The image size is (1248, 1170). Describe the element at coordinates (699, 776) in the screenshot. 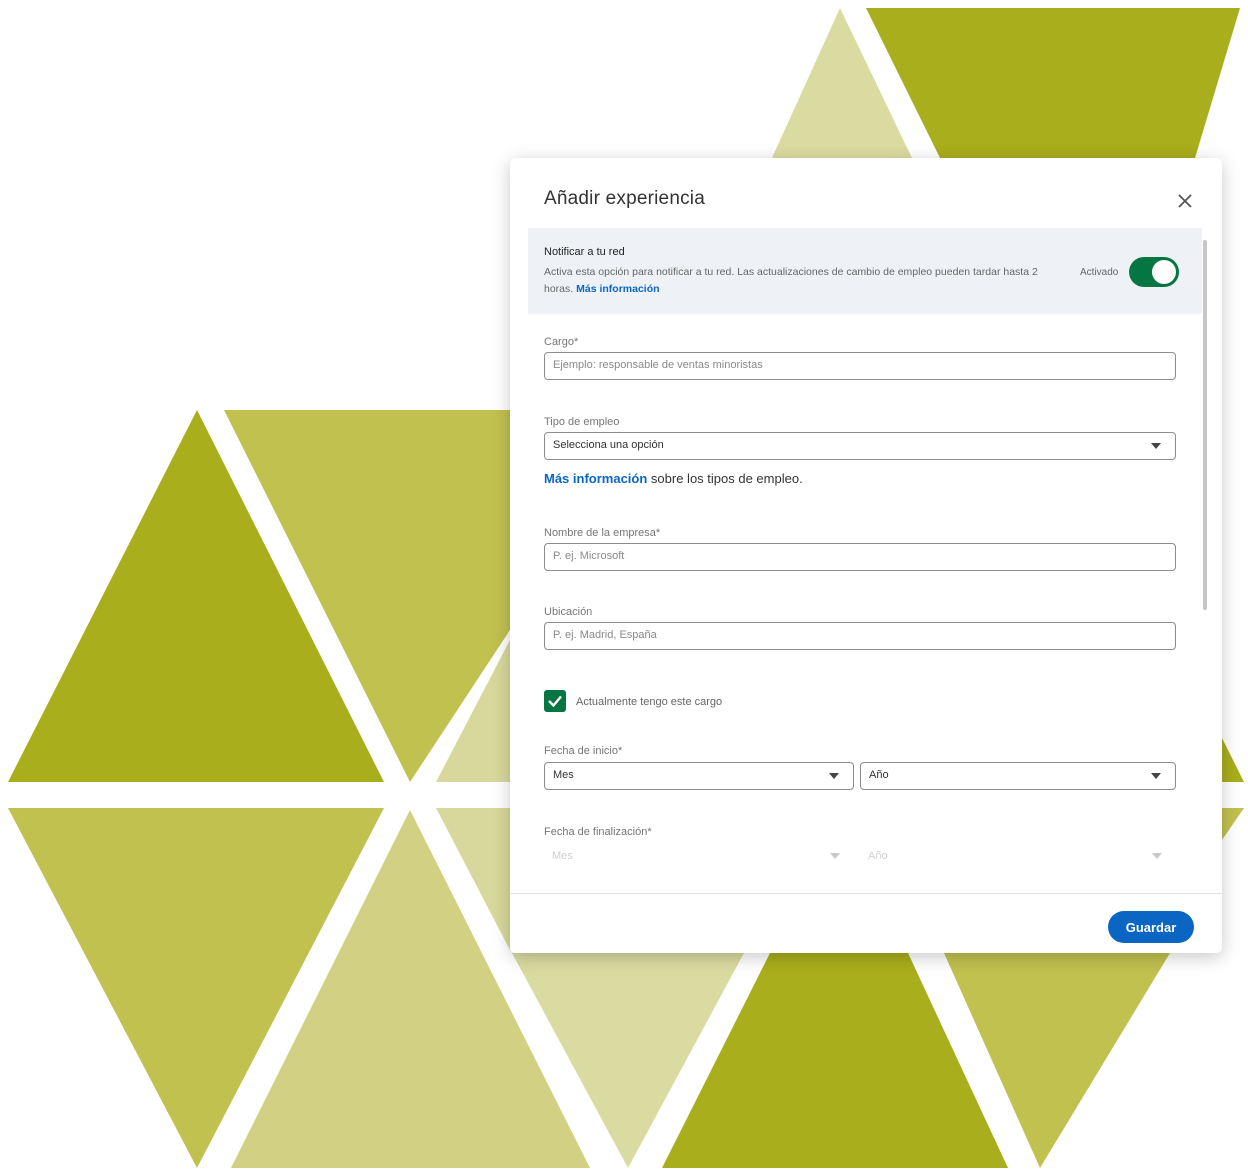

I see `start-month-select: Mes` at that location.